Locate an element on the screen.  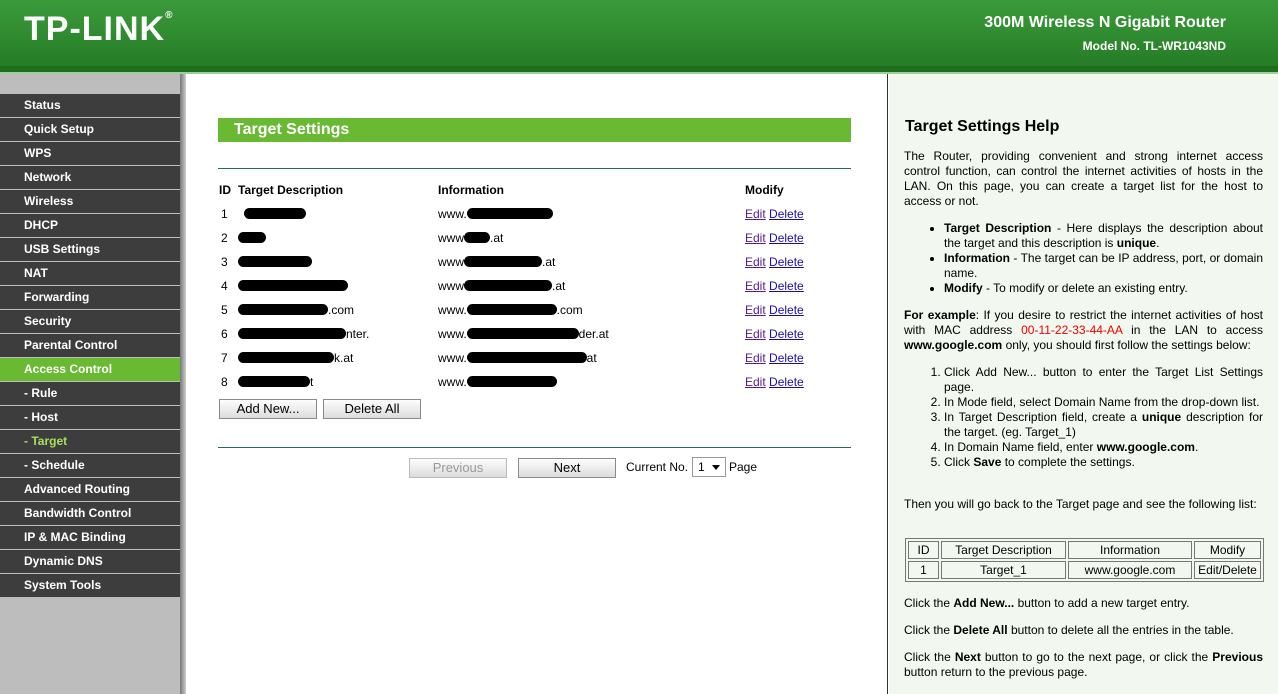
table-header-cell: ID is located at coordinates (923, 550).